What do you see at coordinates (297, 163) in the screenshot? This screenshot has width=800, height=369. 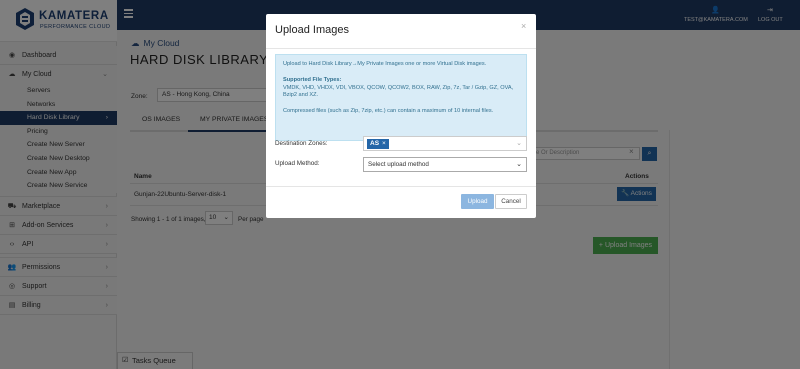 I see `upload-method-label: Upload Method:` at bounding box center [297, 163].